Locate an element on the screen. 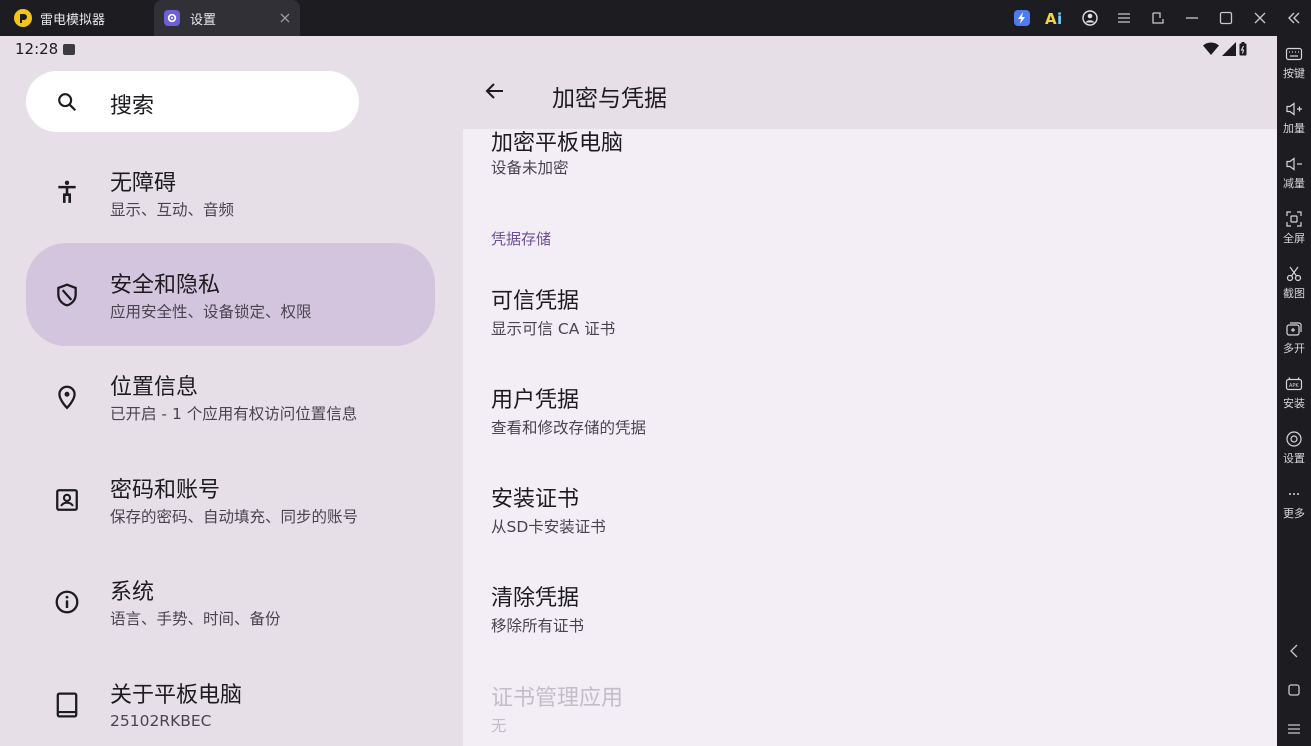 The height and width of the screenshot is (746, 1311). android-status-bar: 12:28 is located at coordinates (638, 50).